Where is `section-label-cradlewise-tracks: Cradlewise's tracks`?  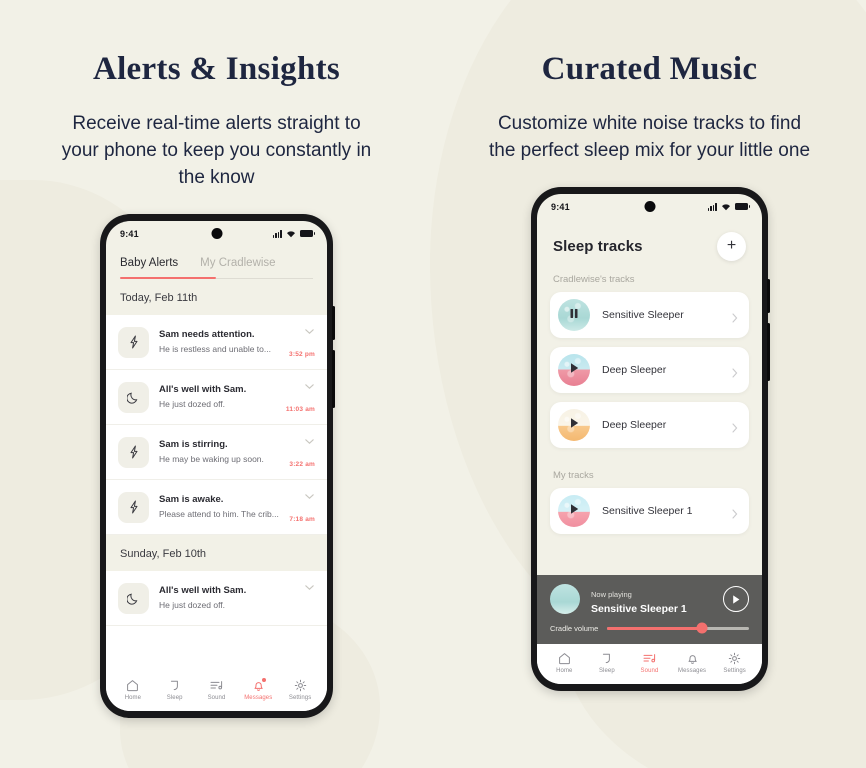
section-label-cradlewise-tracks: Cradlewise's tracks is located at coordinates (594, 279).